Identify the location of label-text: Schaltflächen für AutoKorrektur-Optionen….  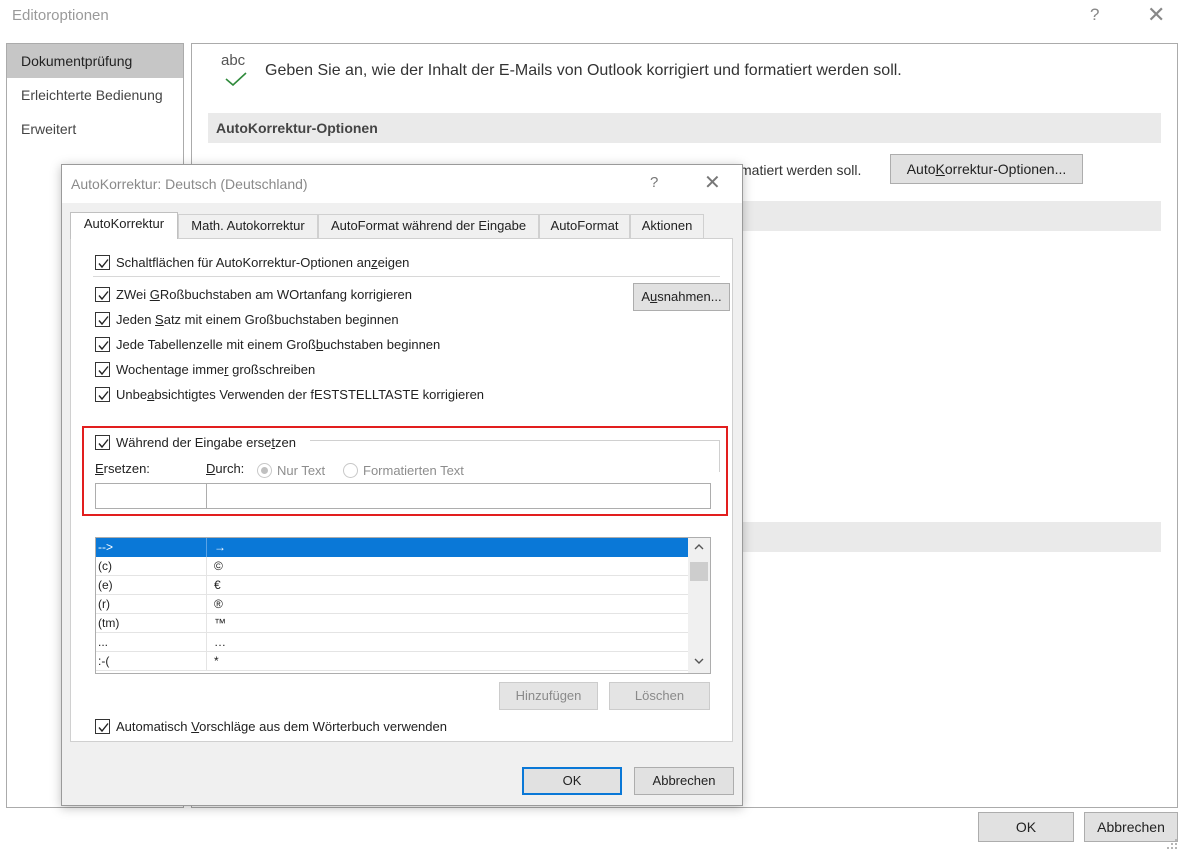
(244, 262).